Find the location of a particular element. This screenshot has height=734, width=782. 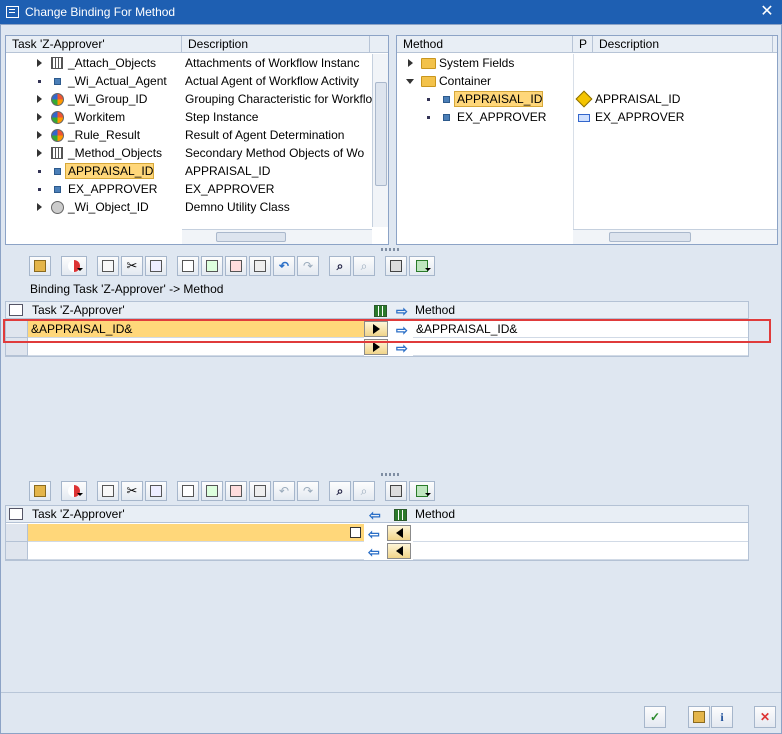

task-element-name: _Wi_Object_ID is located at coordinates (122, 207).